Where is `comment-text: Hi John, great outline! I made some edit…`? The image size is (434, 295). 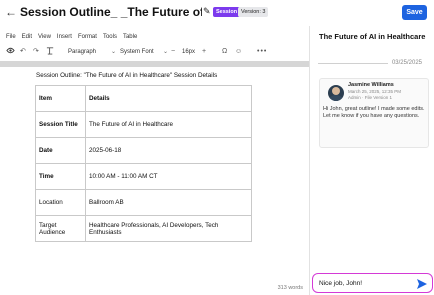 comment-text: Hi John, great outline! I made some edit… is located at coordinates (374, 112).